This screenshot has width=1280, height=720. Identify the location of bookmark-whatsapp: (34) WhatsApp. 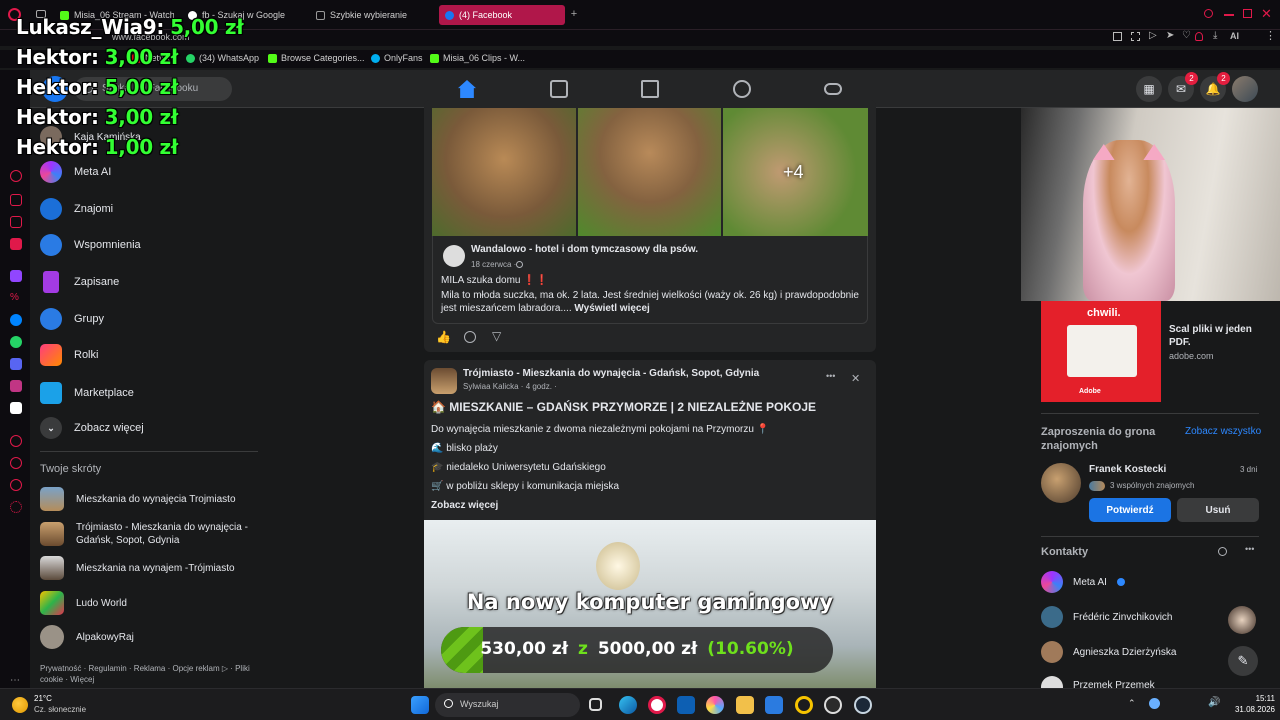
(222, 58).